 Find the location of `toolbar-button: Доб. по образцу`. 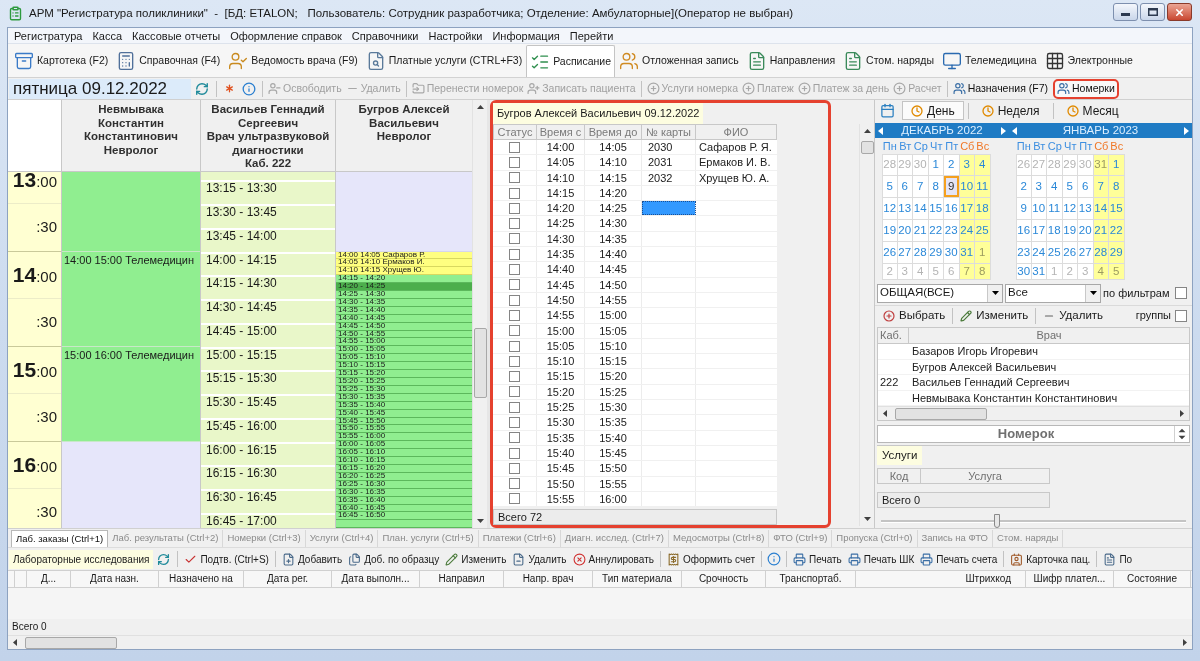

toolbar-button: Доб. по образцу is located at coordinates (394, 559).